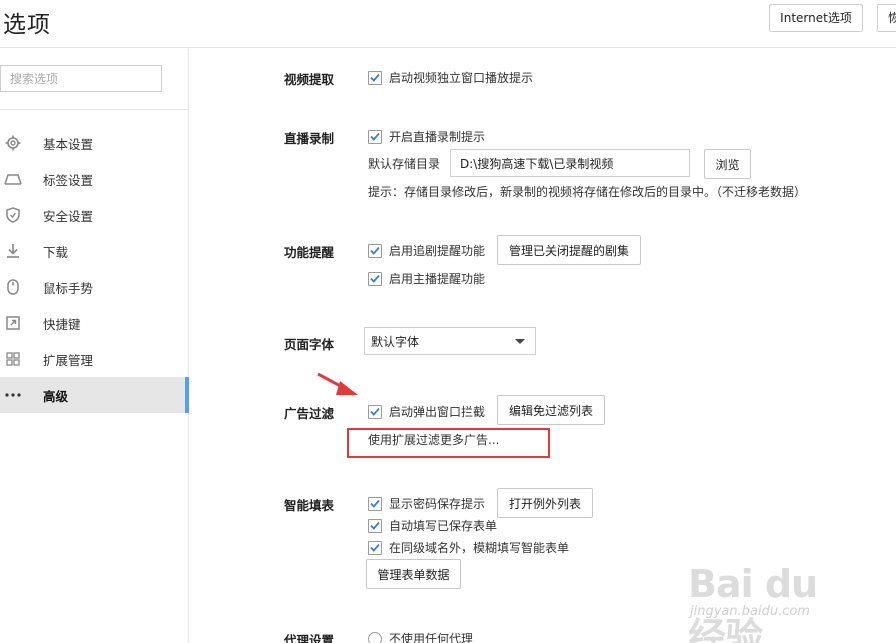  Describe the element at coordinates (437, 251) in the screenshot. I see `checkbox-label: 启用追剧提醒功能` at that location.